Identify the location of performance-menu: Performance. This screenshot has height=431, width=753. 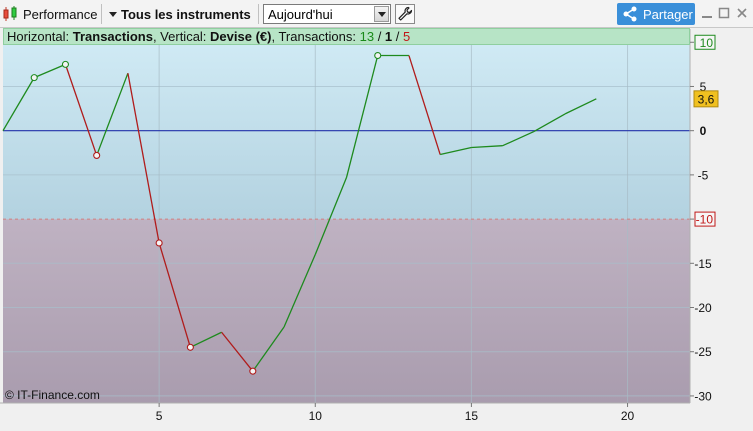
(51, 14).